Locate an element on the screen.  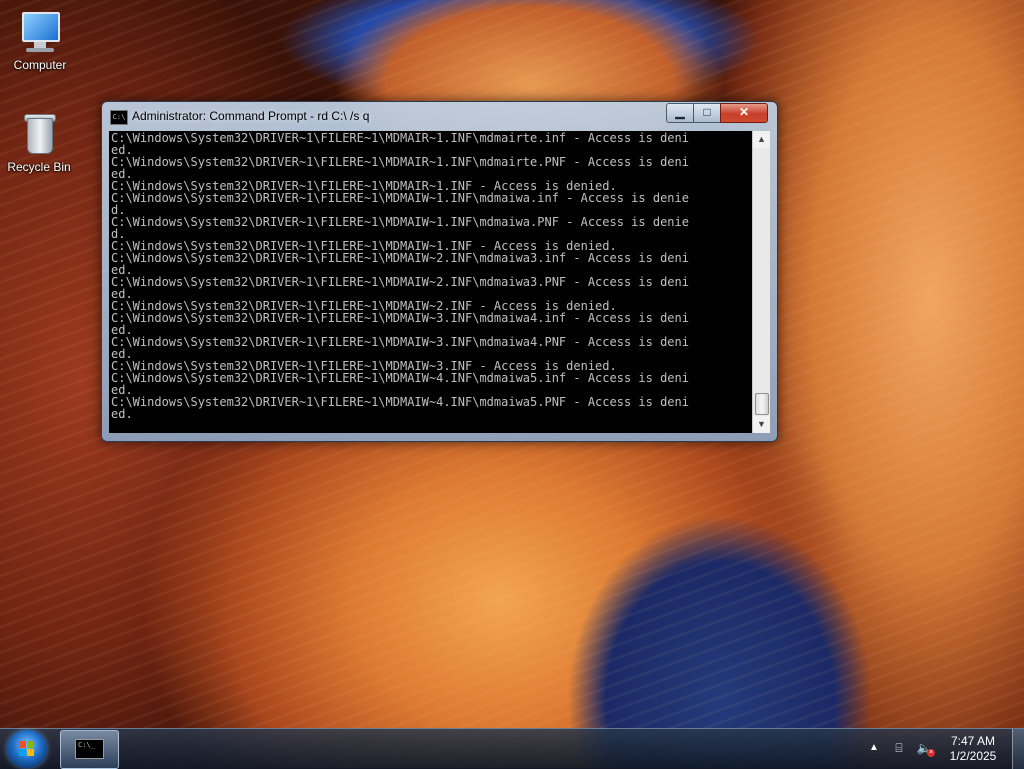
scroll-thumb is located at coordinates (762, 404).